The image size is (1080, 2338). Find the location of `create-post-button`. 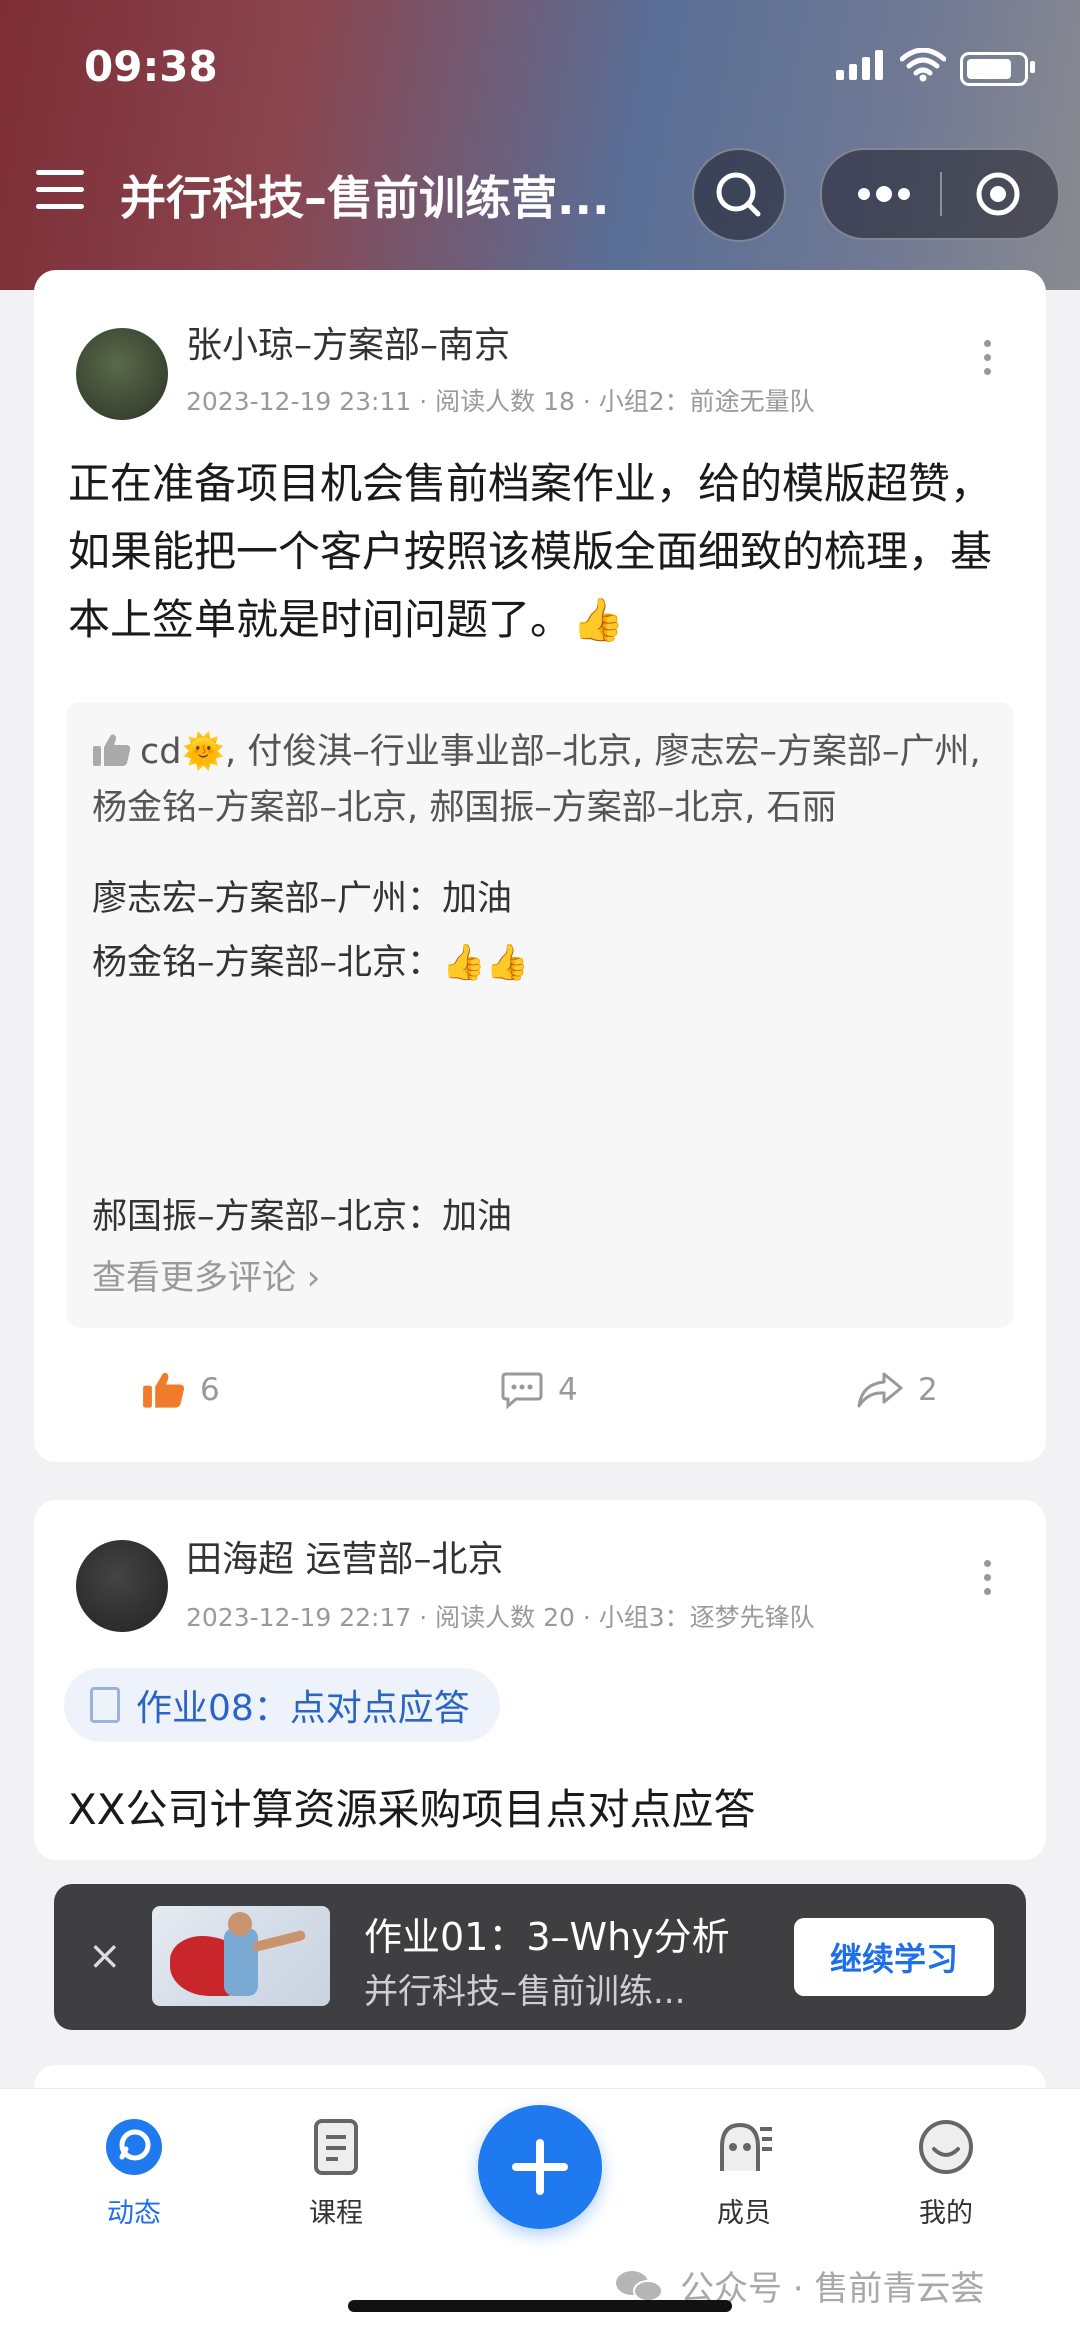

create-post-button is located at coordinates (540, 2167).